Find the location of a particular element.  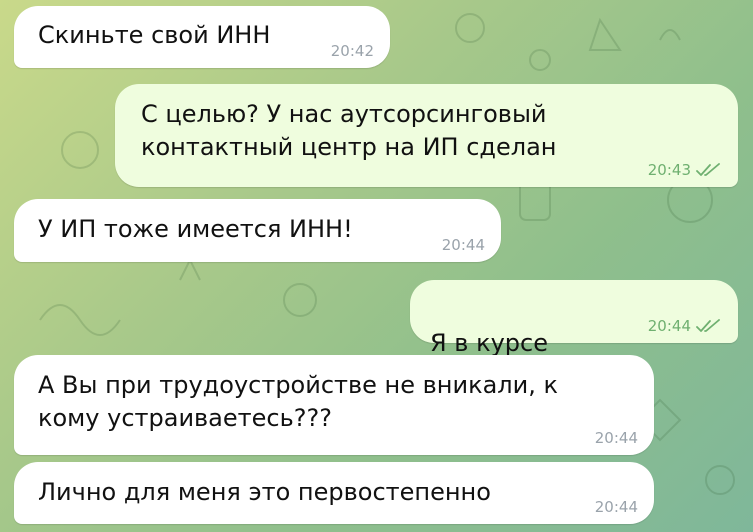

message-text: Лично для меня это первостепенно is located at coordinates (264, 492).